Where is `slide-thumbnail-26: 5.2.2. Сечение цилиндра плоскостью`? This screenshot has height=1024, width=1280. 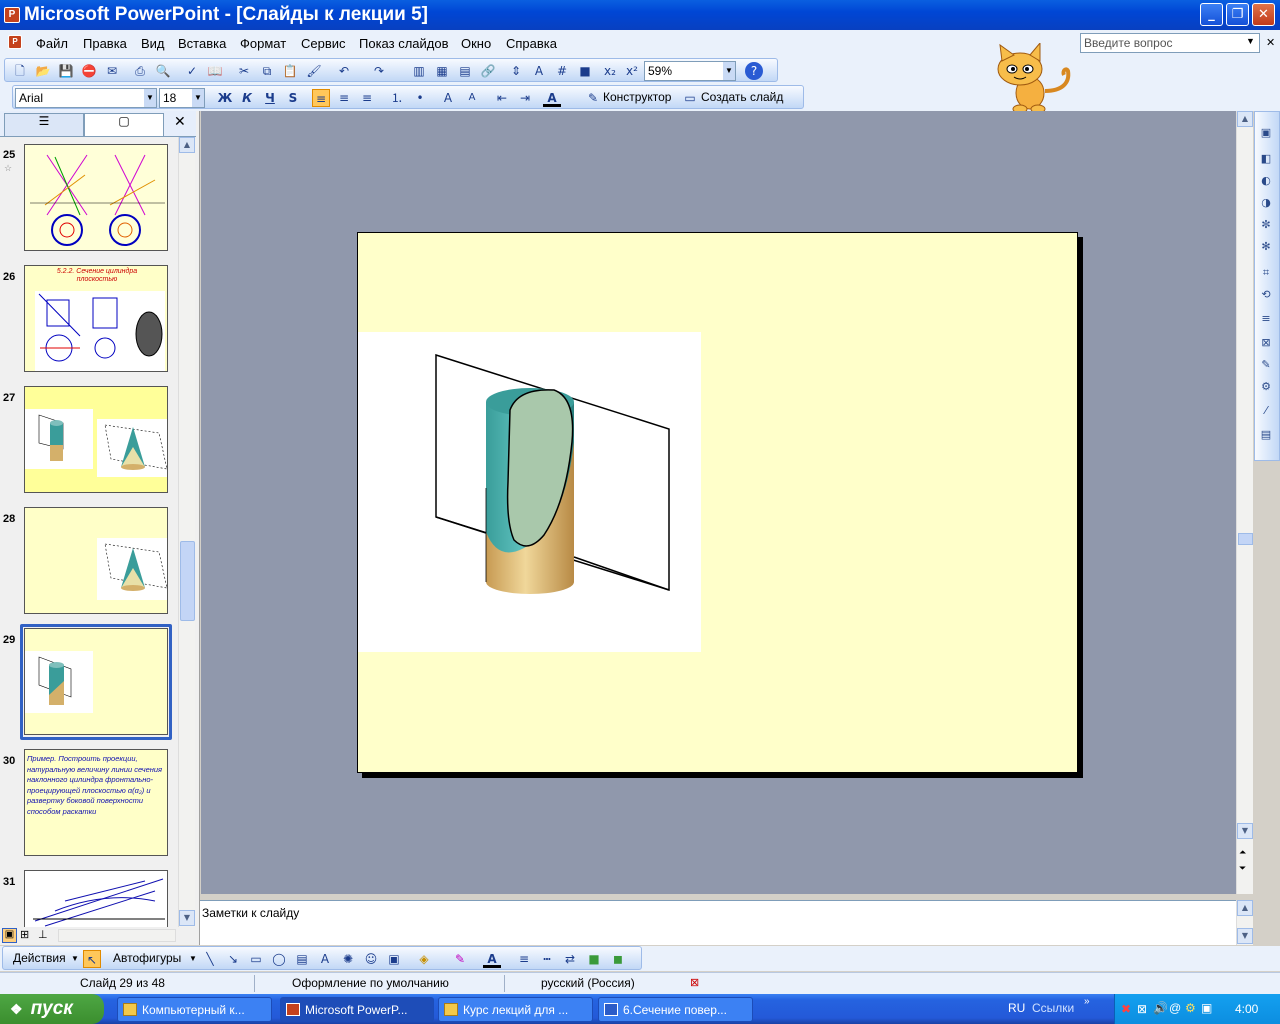
slide-thumbnail-26: 5.2.2. Сечение цилиндра плоскостью is located at coordinates (96, 318).